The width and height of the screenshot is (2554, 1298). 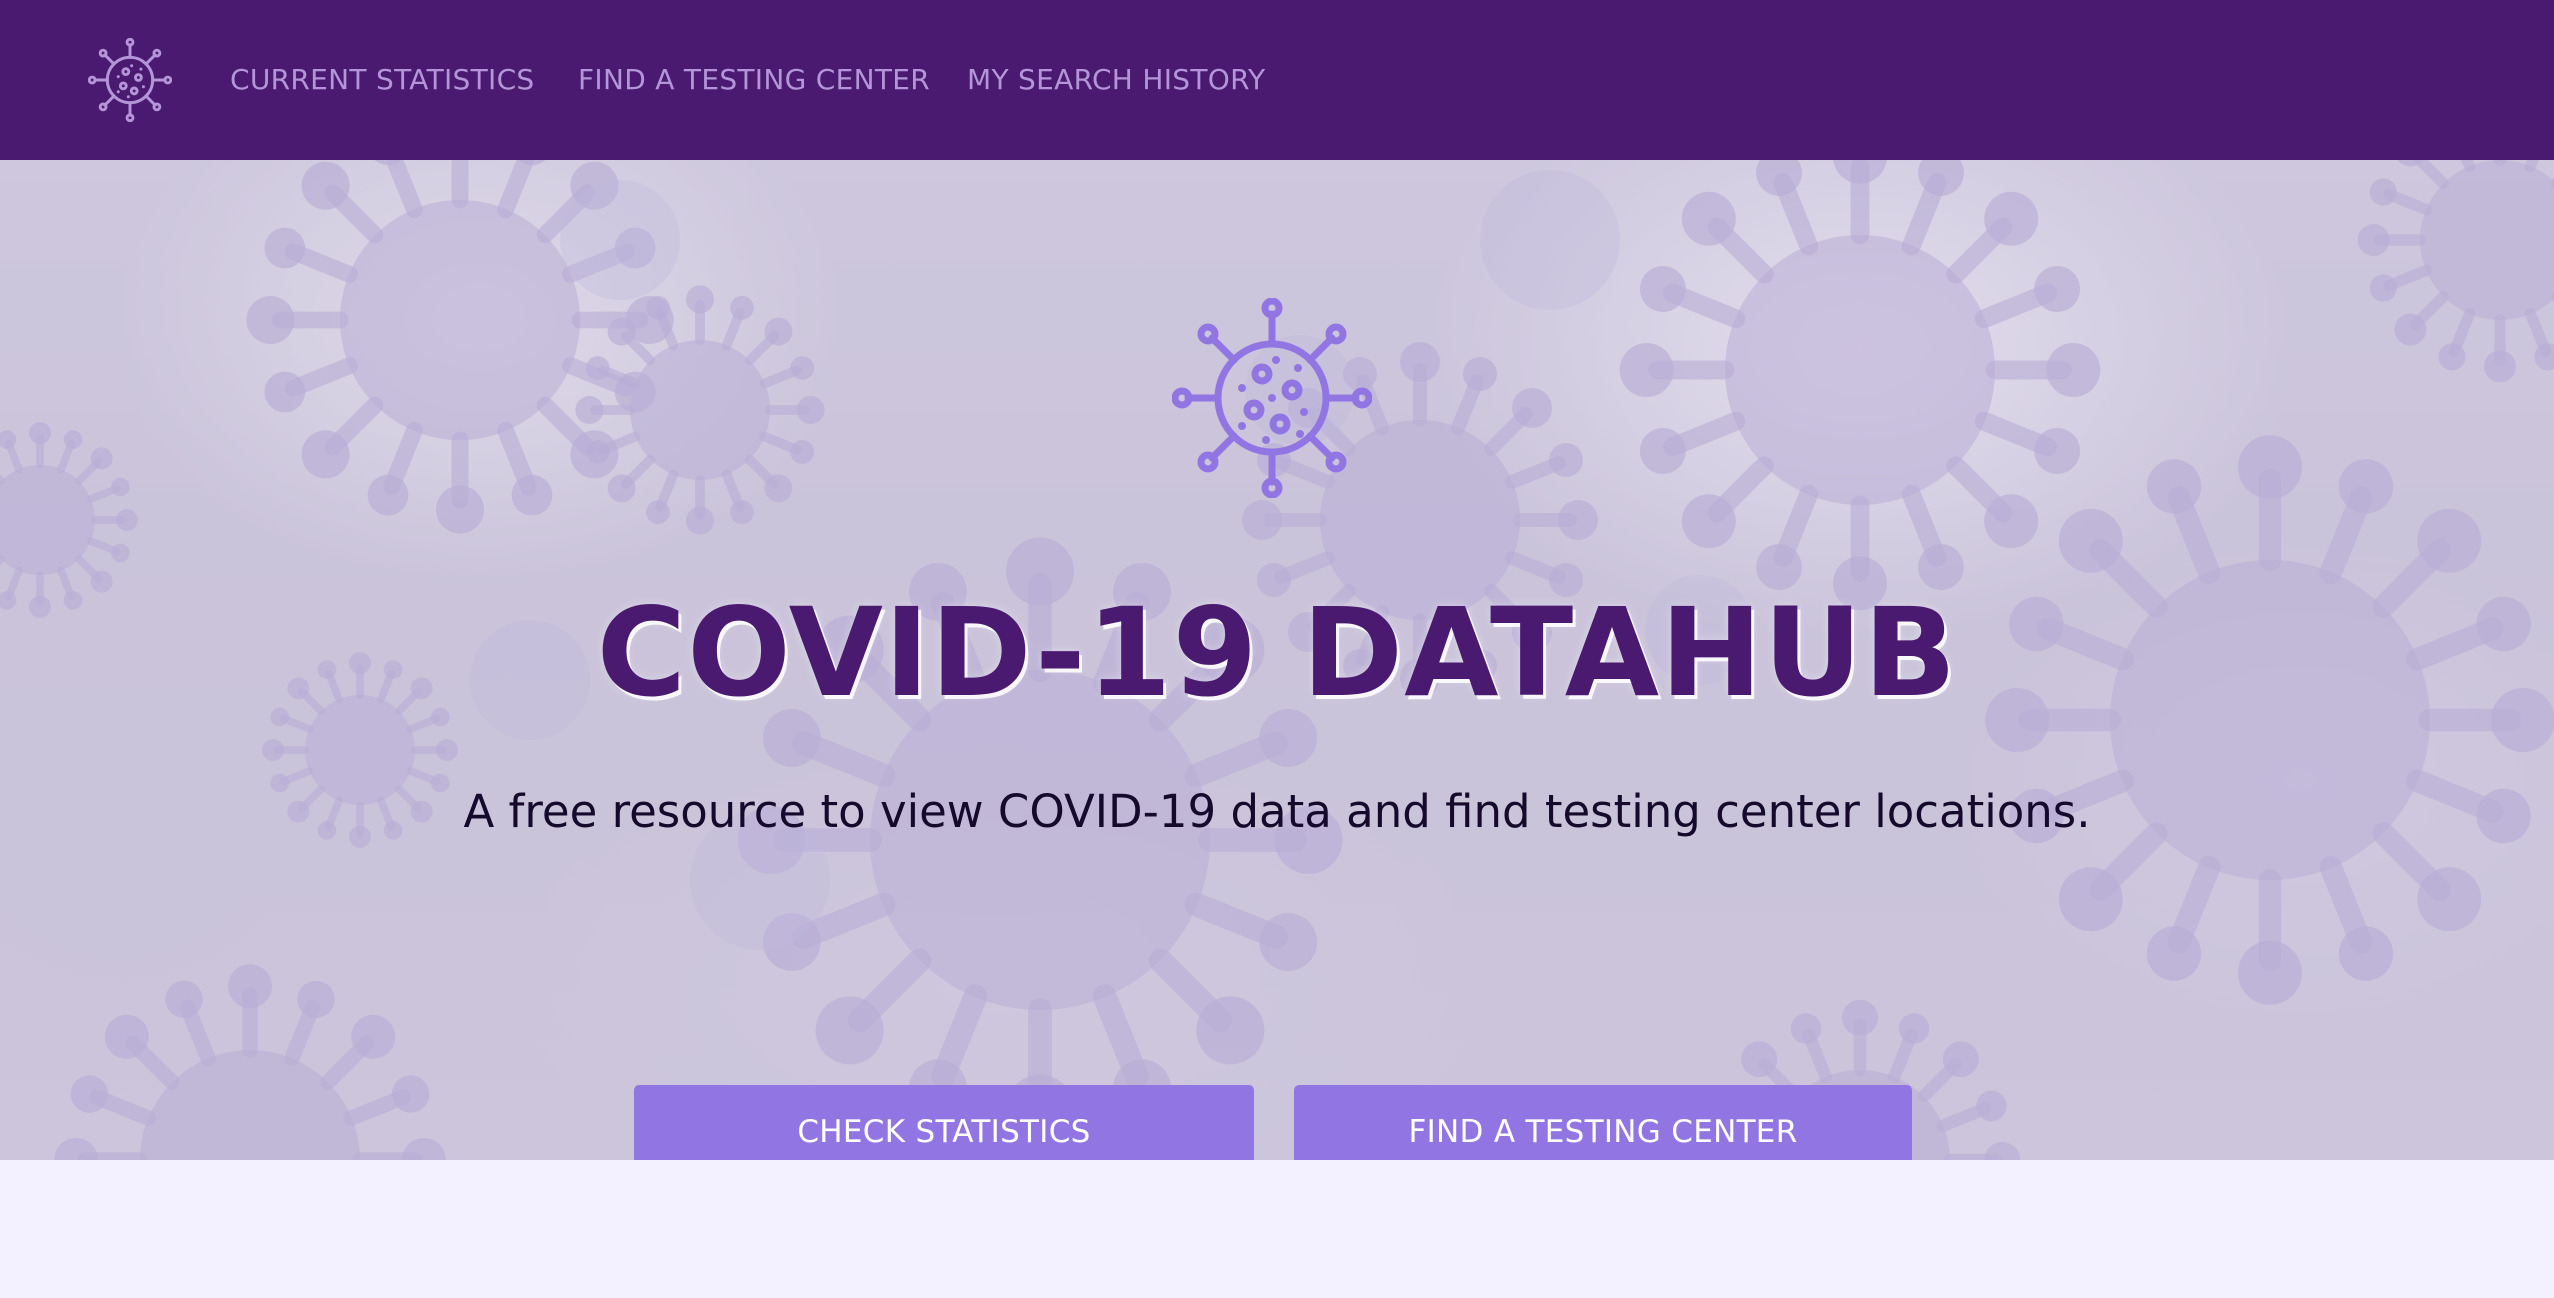 What do you see at coordinates (754, 80) in the screenshot?
I see `nav-link-find-testing-center: FIND A TESTING CENTER` at bounding box center [754, 80].